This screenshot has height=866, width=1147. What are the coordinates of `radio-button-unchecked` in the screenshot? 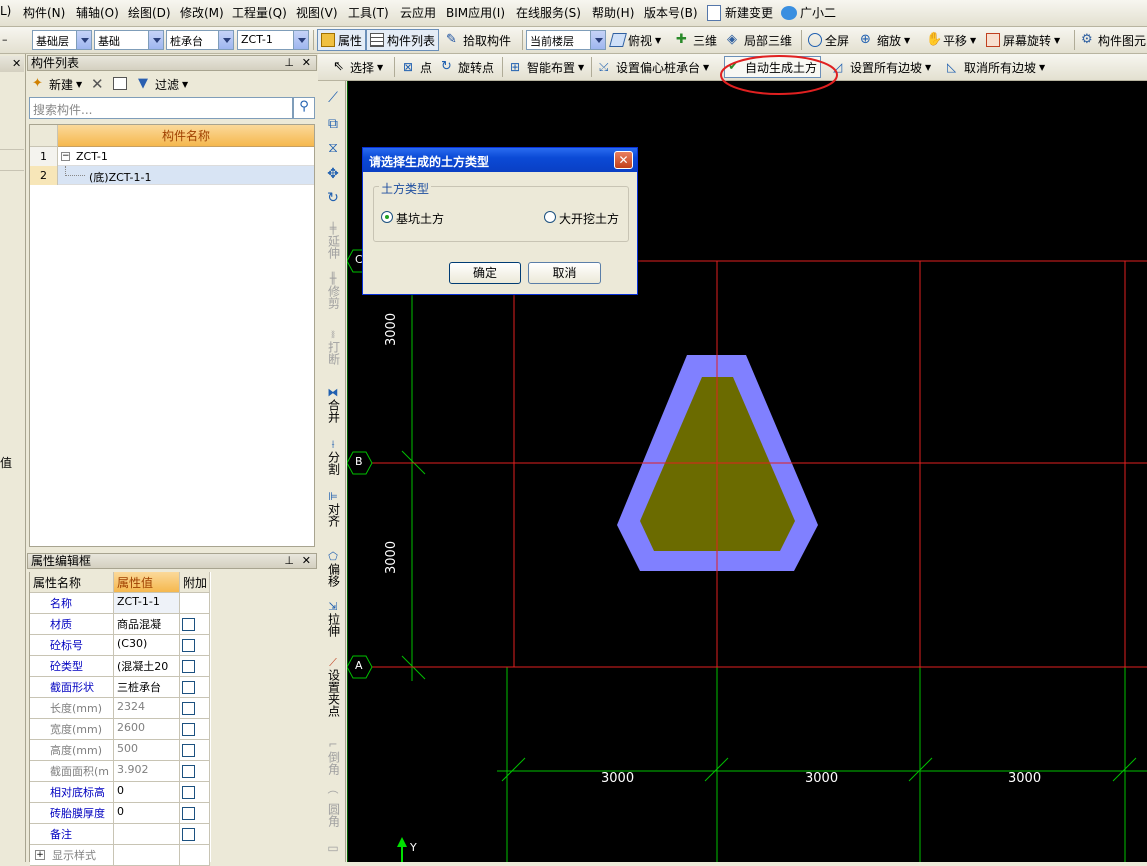 It's located at (550, 217).